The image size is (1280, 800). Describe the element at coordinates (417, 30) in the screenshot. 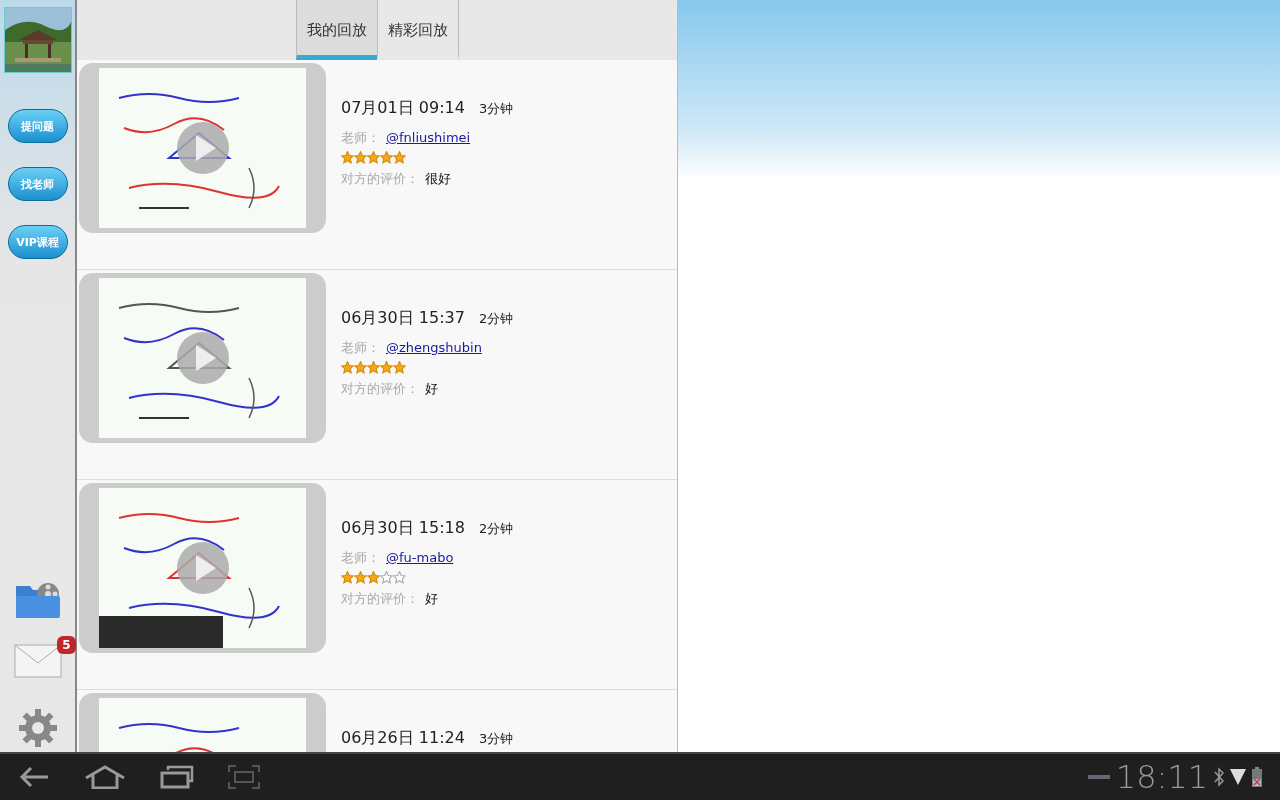

I see `tab: 精彩回放` at that location.